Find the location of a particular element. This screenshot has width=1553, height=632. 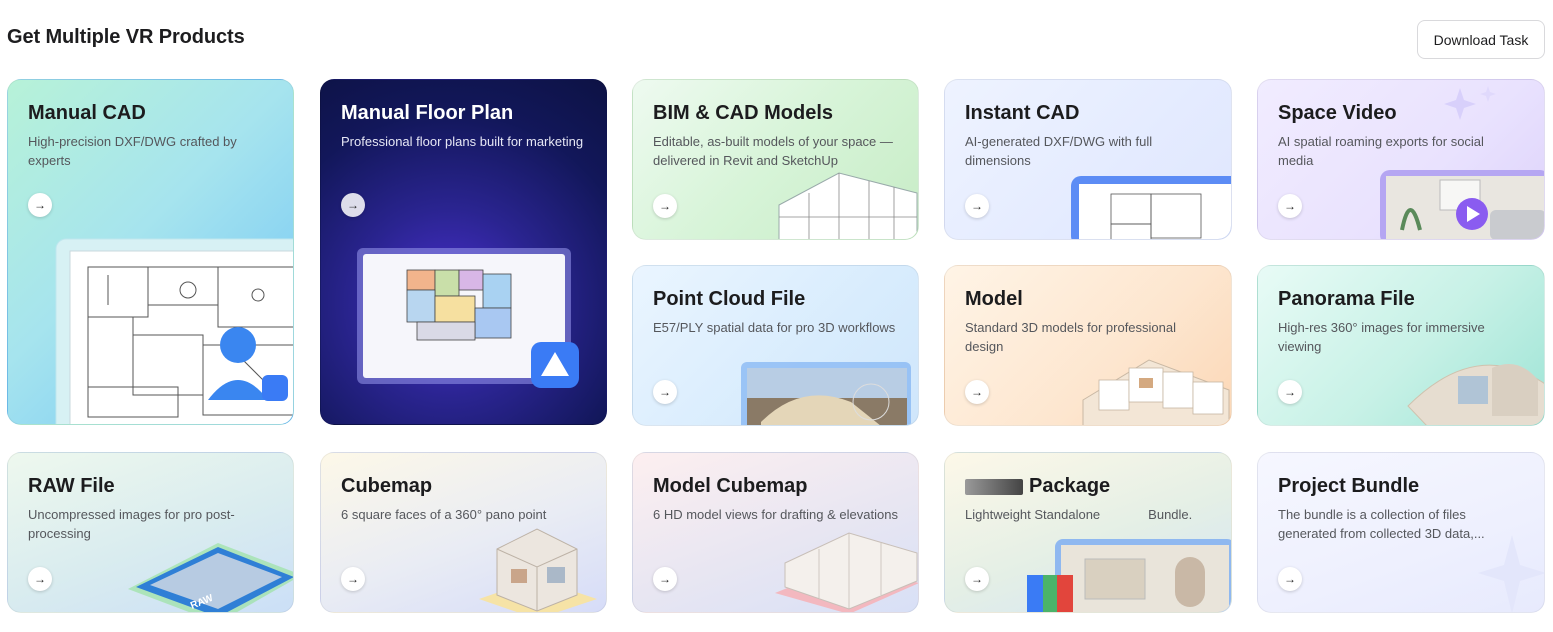

raw-image-illustration: RAW is located at coordinates (210, 577).